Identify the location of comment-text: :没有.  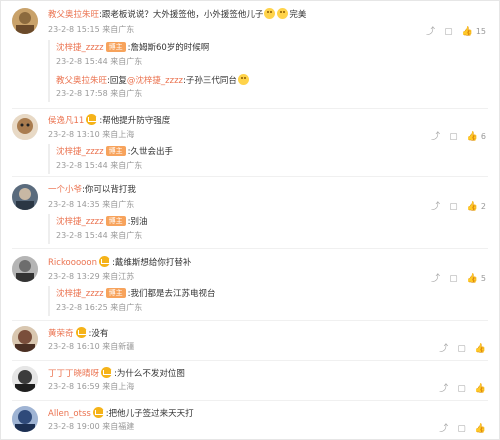
(98, 334).